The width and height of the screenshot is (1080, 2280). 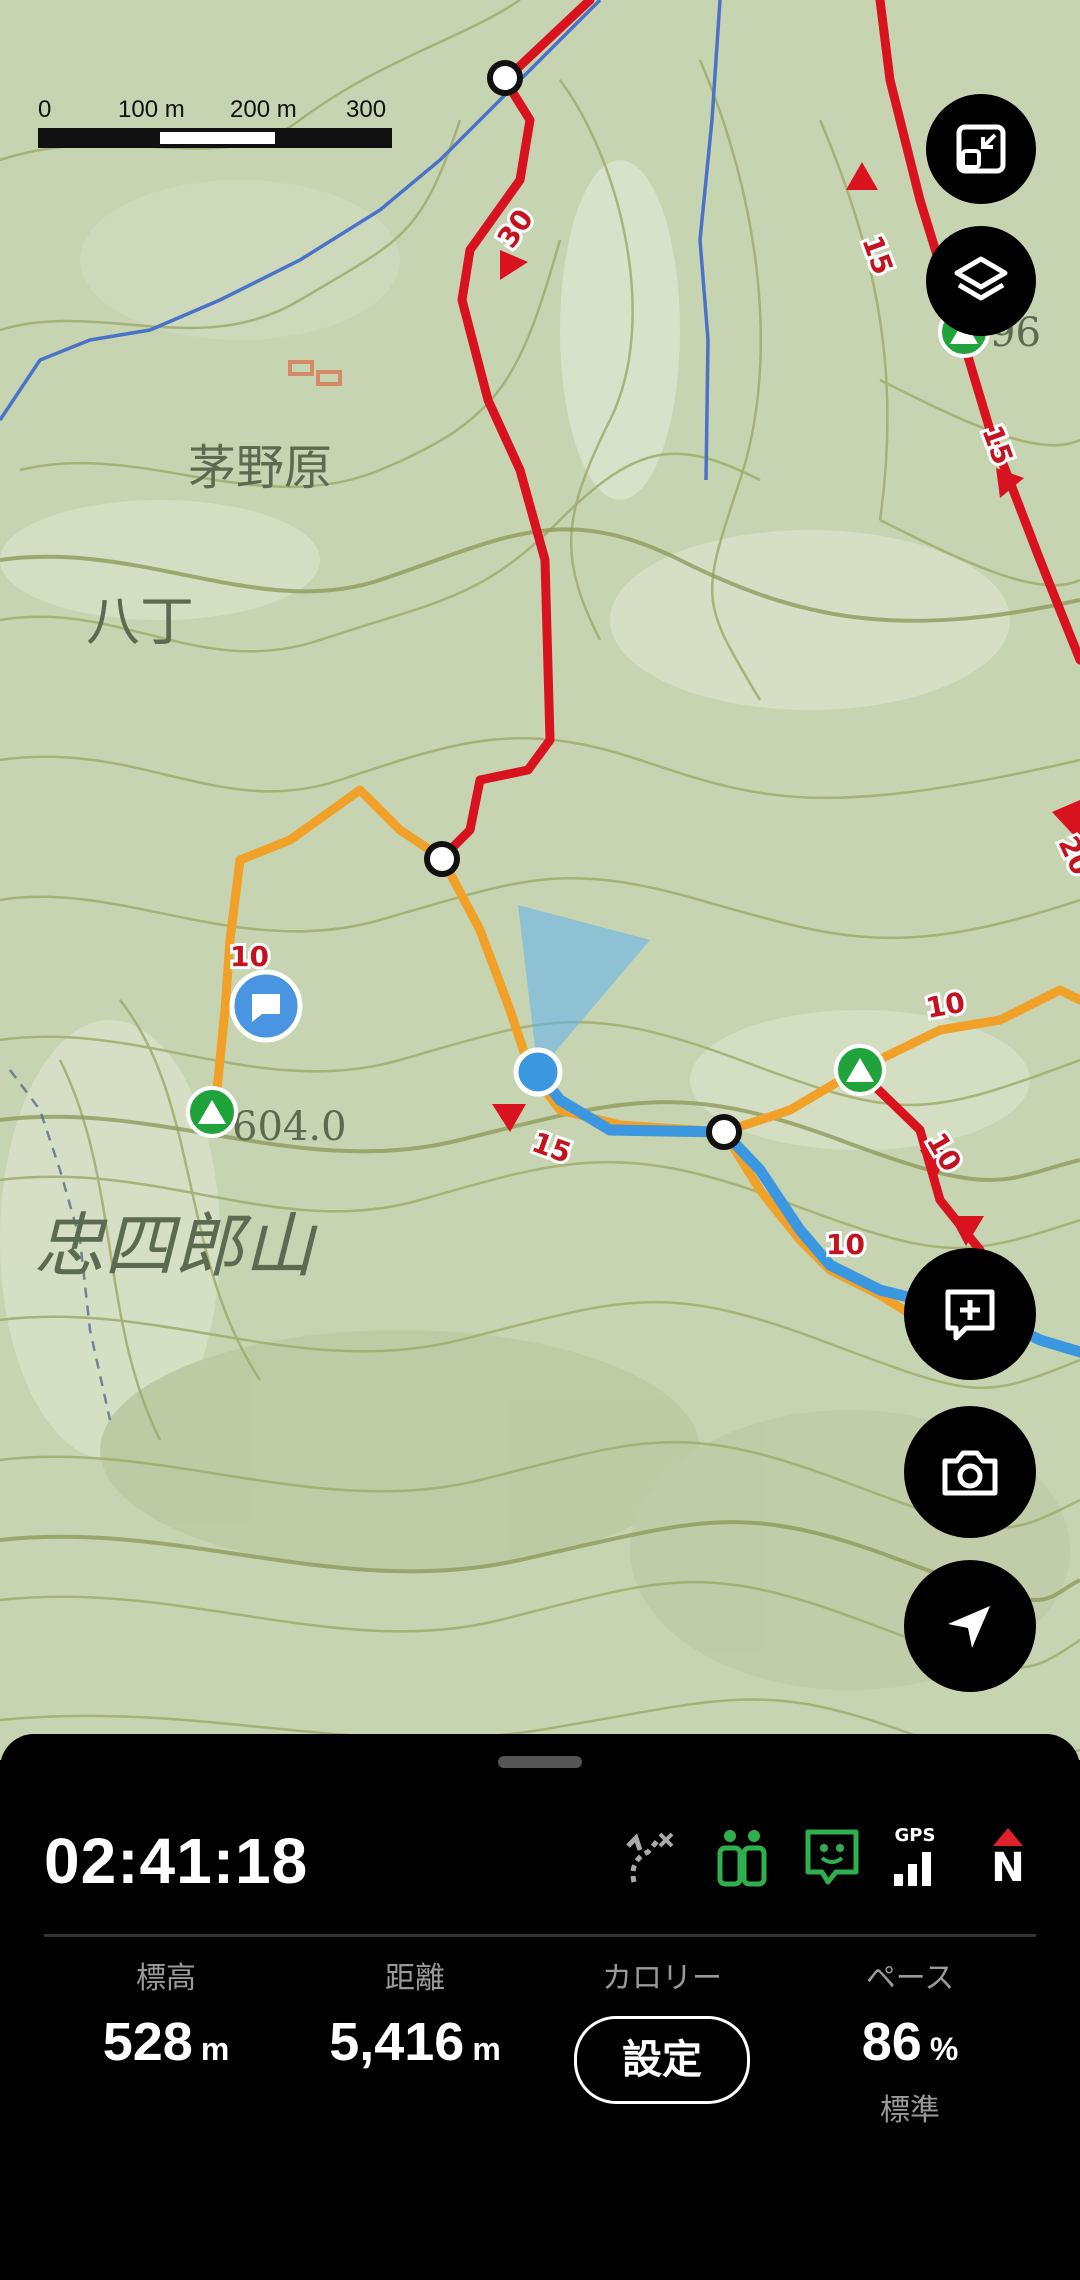 What do you see at coordinates (981, 278) in the screenshot?
I see `layers-icon` at bounding box center [981, 278].